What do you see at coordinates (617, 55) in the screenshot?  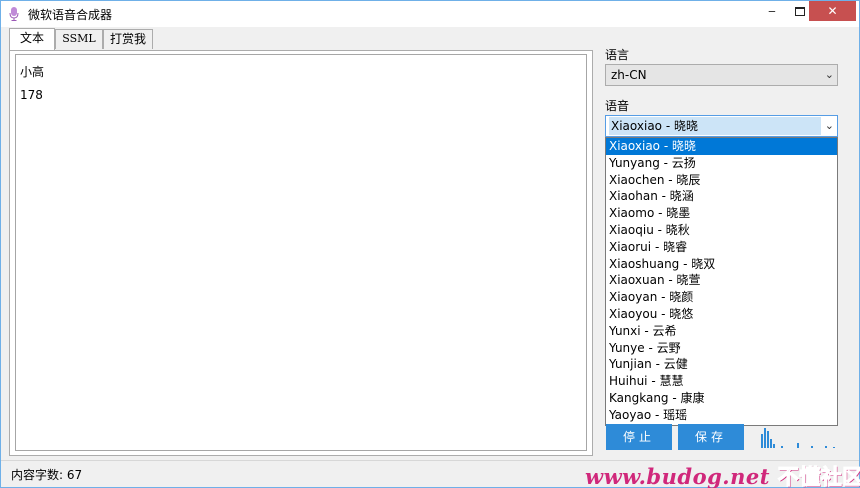 I see `language-label: 语言` at bounding box center [617, 55].